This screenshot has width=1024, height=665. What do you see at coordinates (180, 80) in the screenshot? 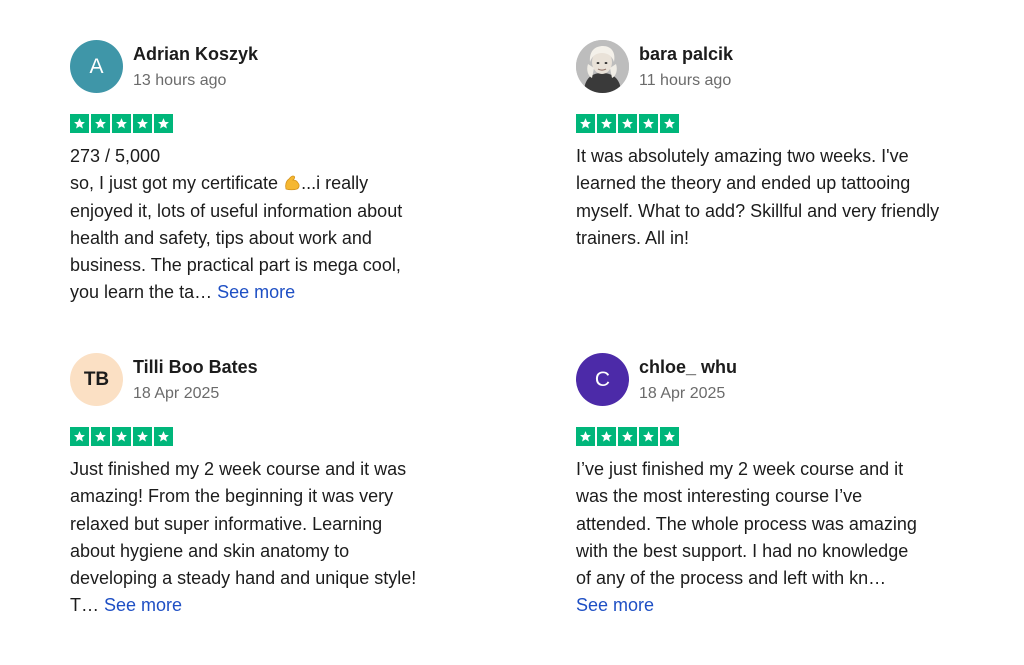
I see `review-date: 13 hours ago` at bounding box center [180, 80].